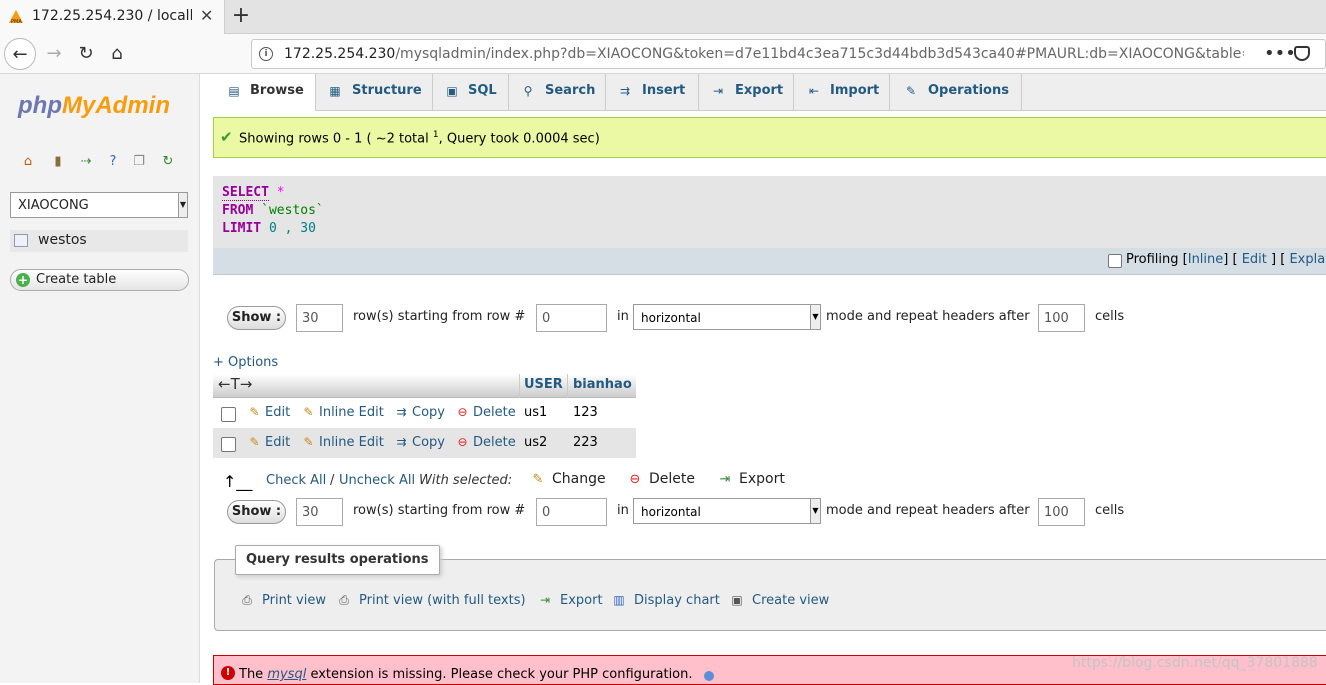  What do you see at coordinates (245, 362) in the screenshot?
I see `options-link: + Options` at bounding box center [245, 362].